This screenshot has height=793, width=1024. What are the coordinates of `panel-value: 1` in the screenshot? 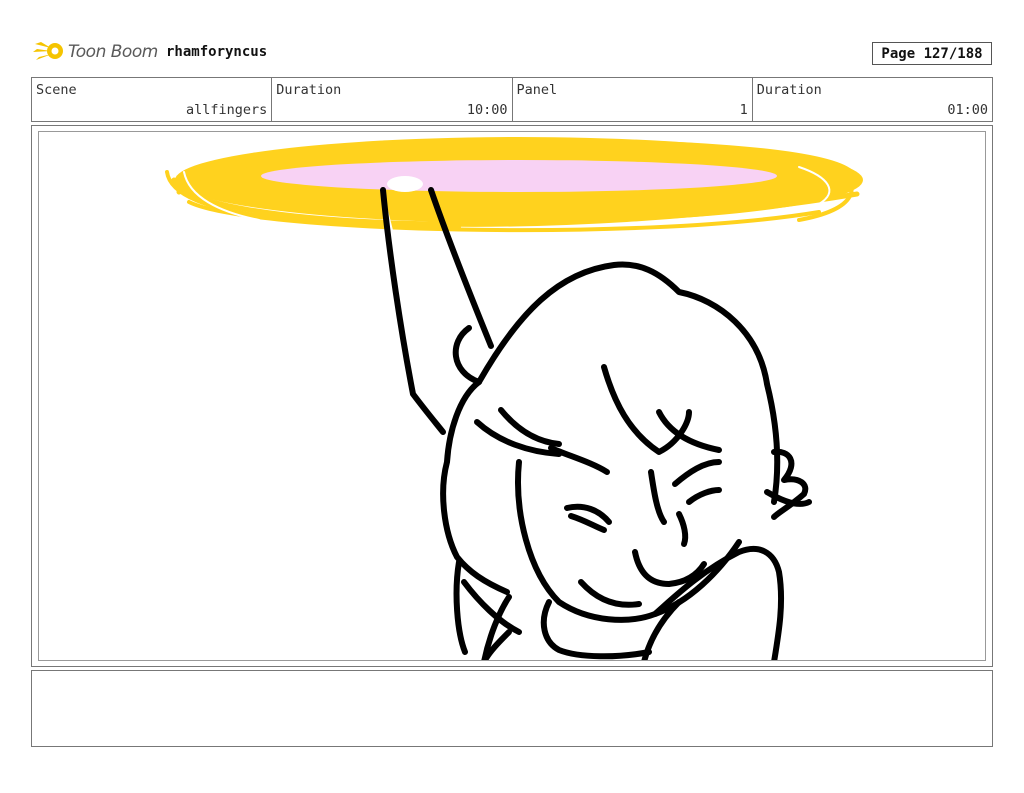 It's located at (743, 110).